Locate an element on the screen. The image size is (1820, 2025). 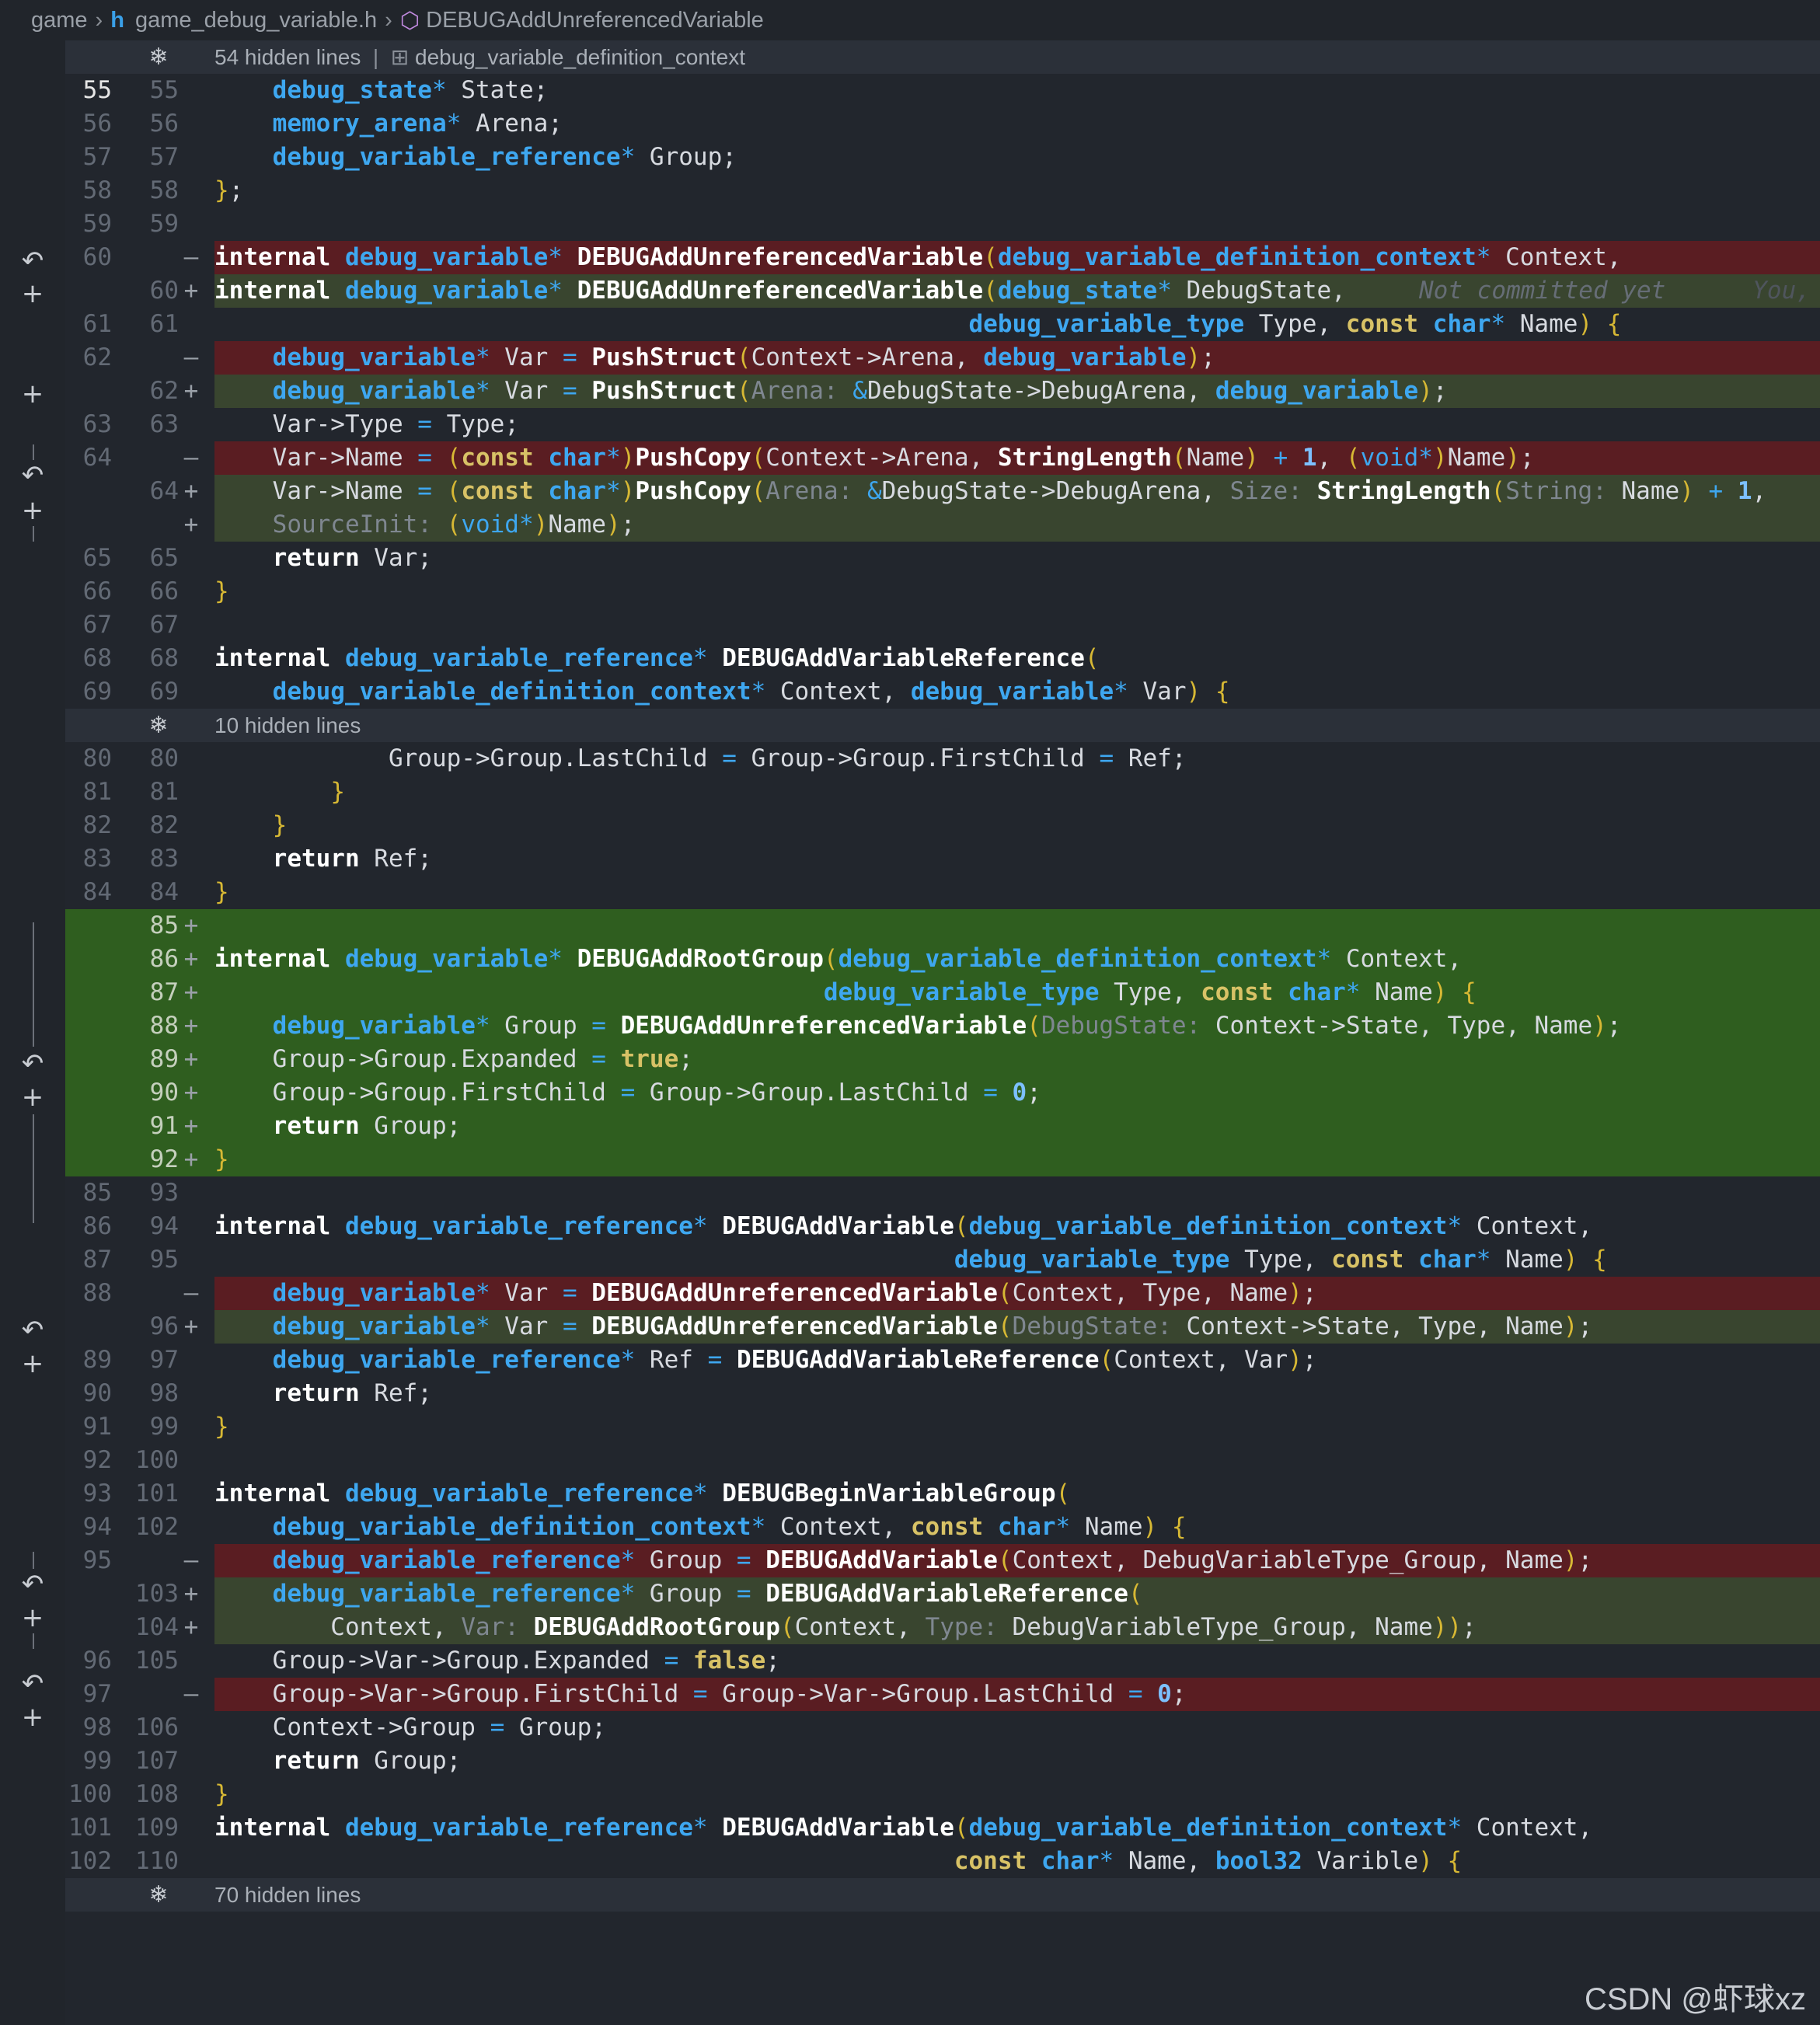
hidden-lines-bar: ❄ 10 hidden lines is located at coordinates (942, 725).